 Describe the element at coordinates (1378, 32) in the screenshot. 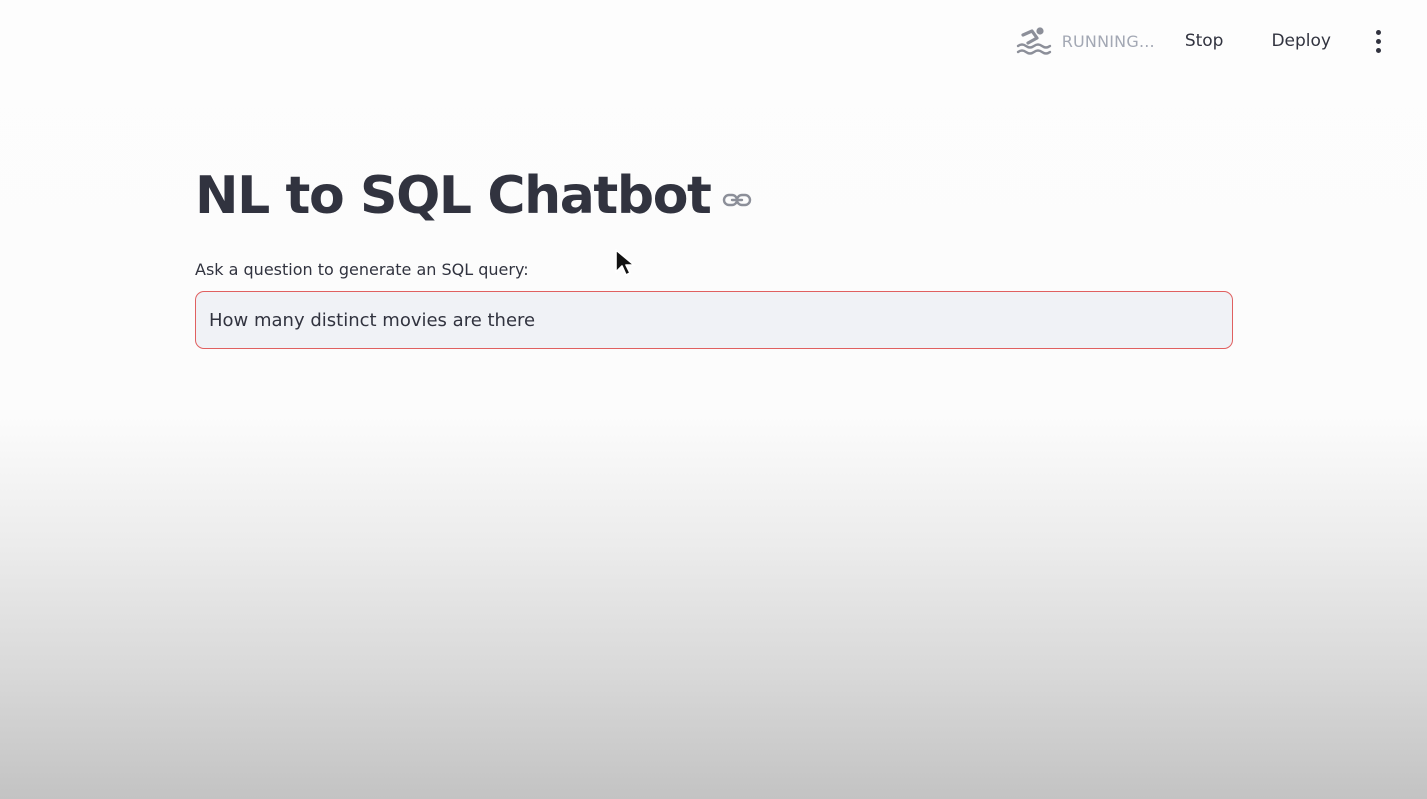

I see `kebab-menu-icon` at that location.